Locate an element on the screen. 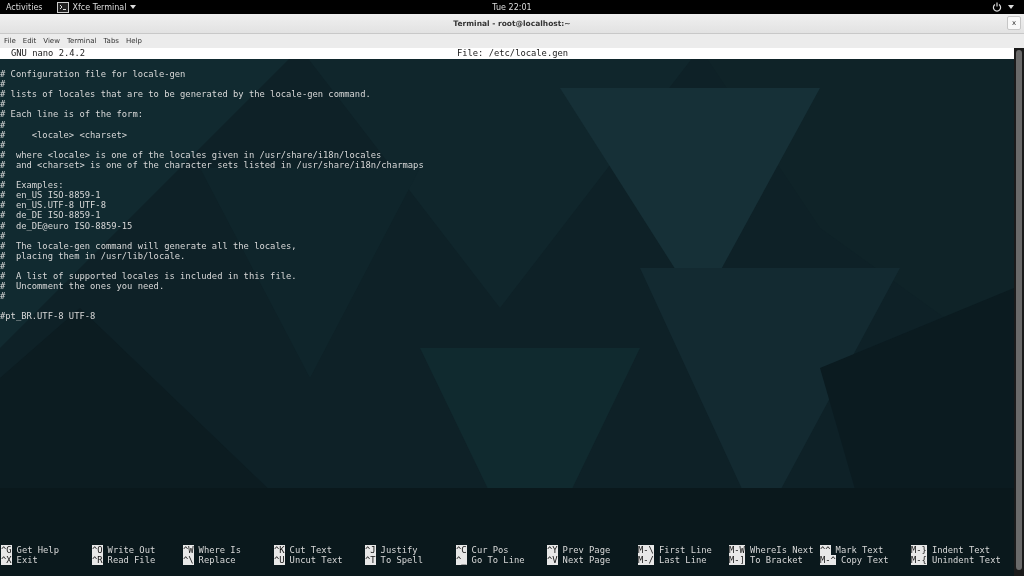  file-line: # The locale-gen command will generate all the locales, is located at coordinates (148, 245).